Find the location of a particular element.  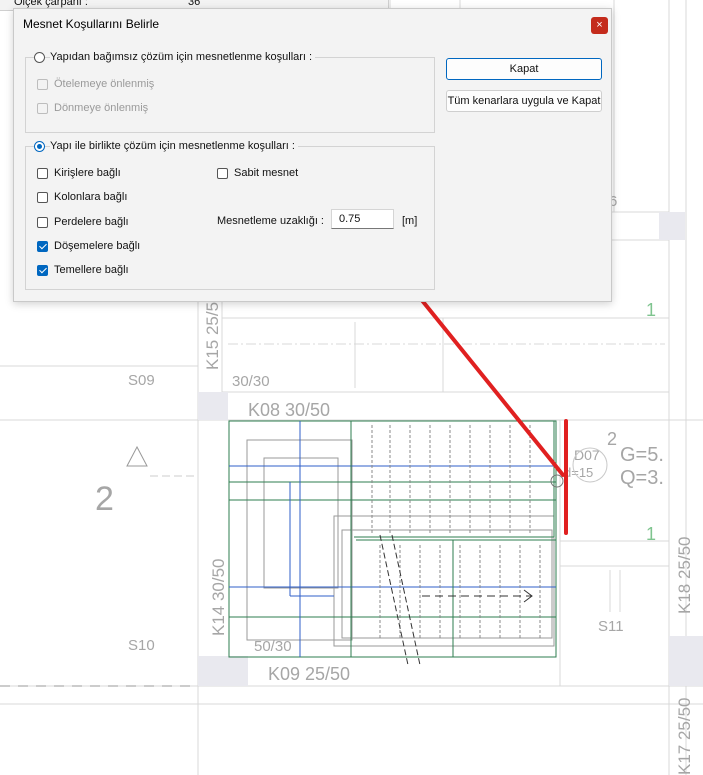

checkbox-connected-to-beams: Kirişlere bağlı is located at coordinates (79, 173).